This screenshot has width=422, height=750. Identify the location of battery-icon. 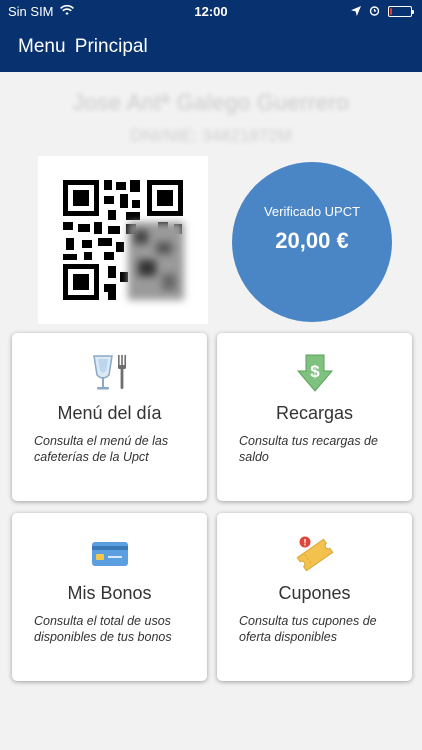
(401, 11).